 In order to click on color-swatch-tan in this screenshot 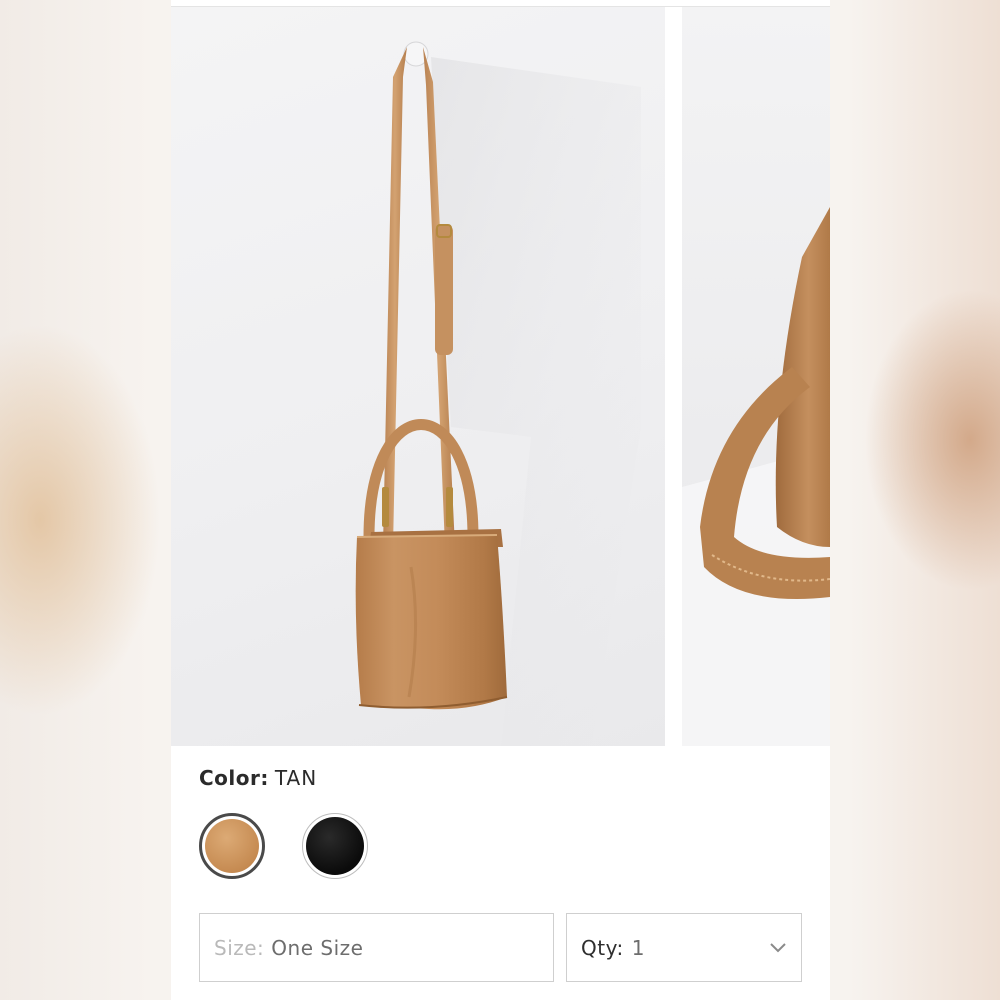, I will do `click(232, 846)`.